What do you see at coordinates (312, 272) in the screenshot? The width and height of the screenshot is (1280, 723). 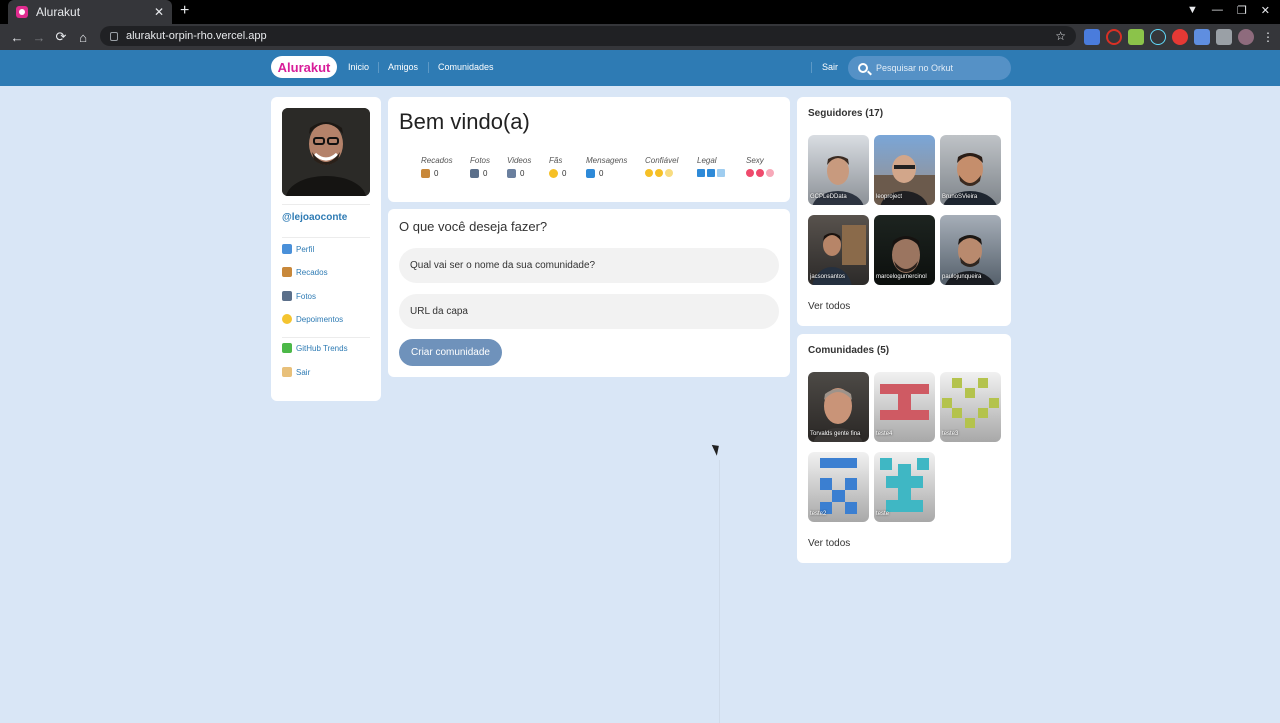 I see `sidebar-item-label: Recados` at bounding box center [312, 272].